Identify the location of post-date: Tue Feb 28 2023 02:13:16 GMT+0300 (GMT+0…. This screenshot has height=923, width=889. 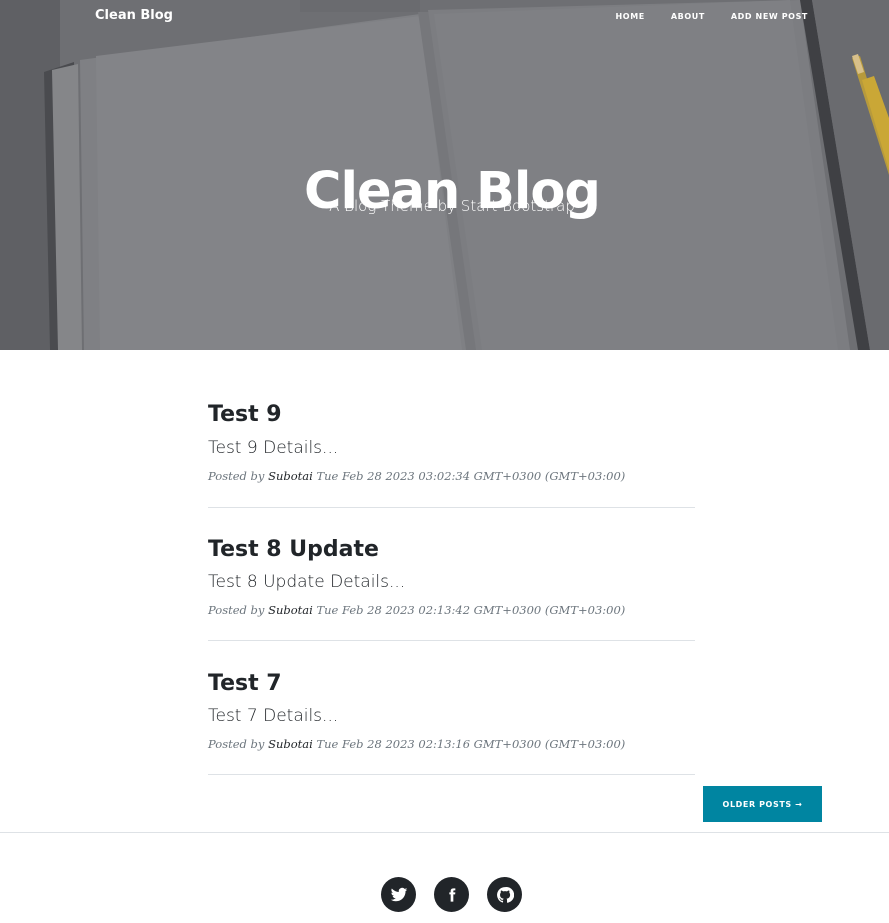
(471, 744).